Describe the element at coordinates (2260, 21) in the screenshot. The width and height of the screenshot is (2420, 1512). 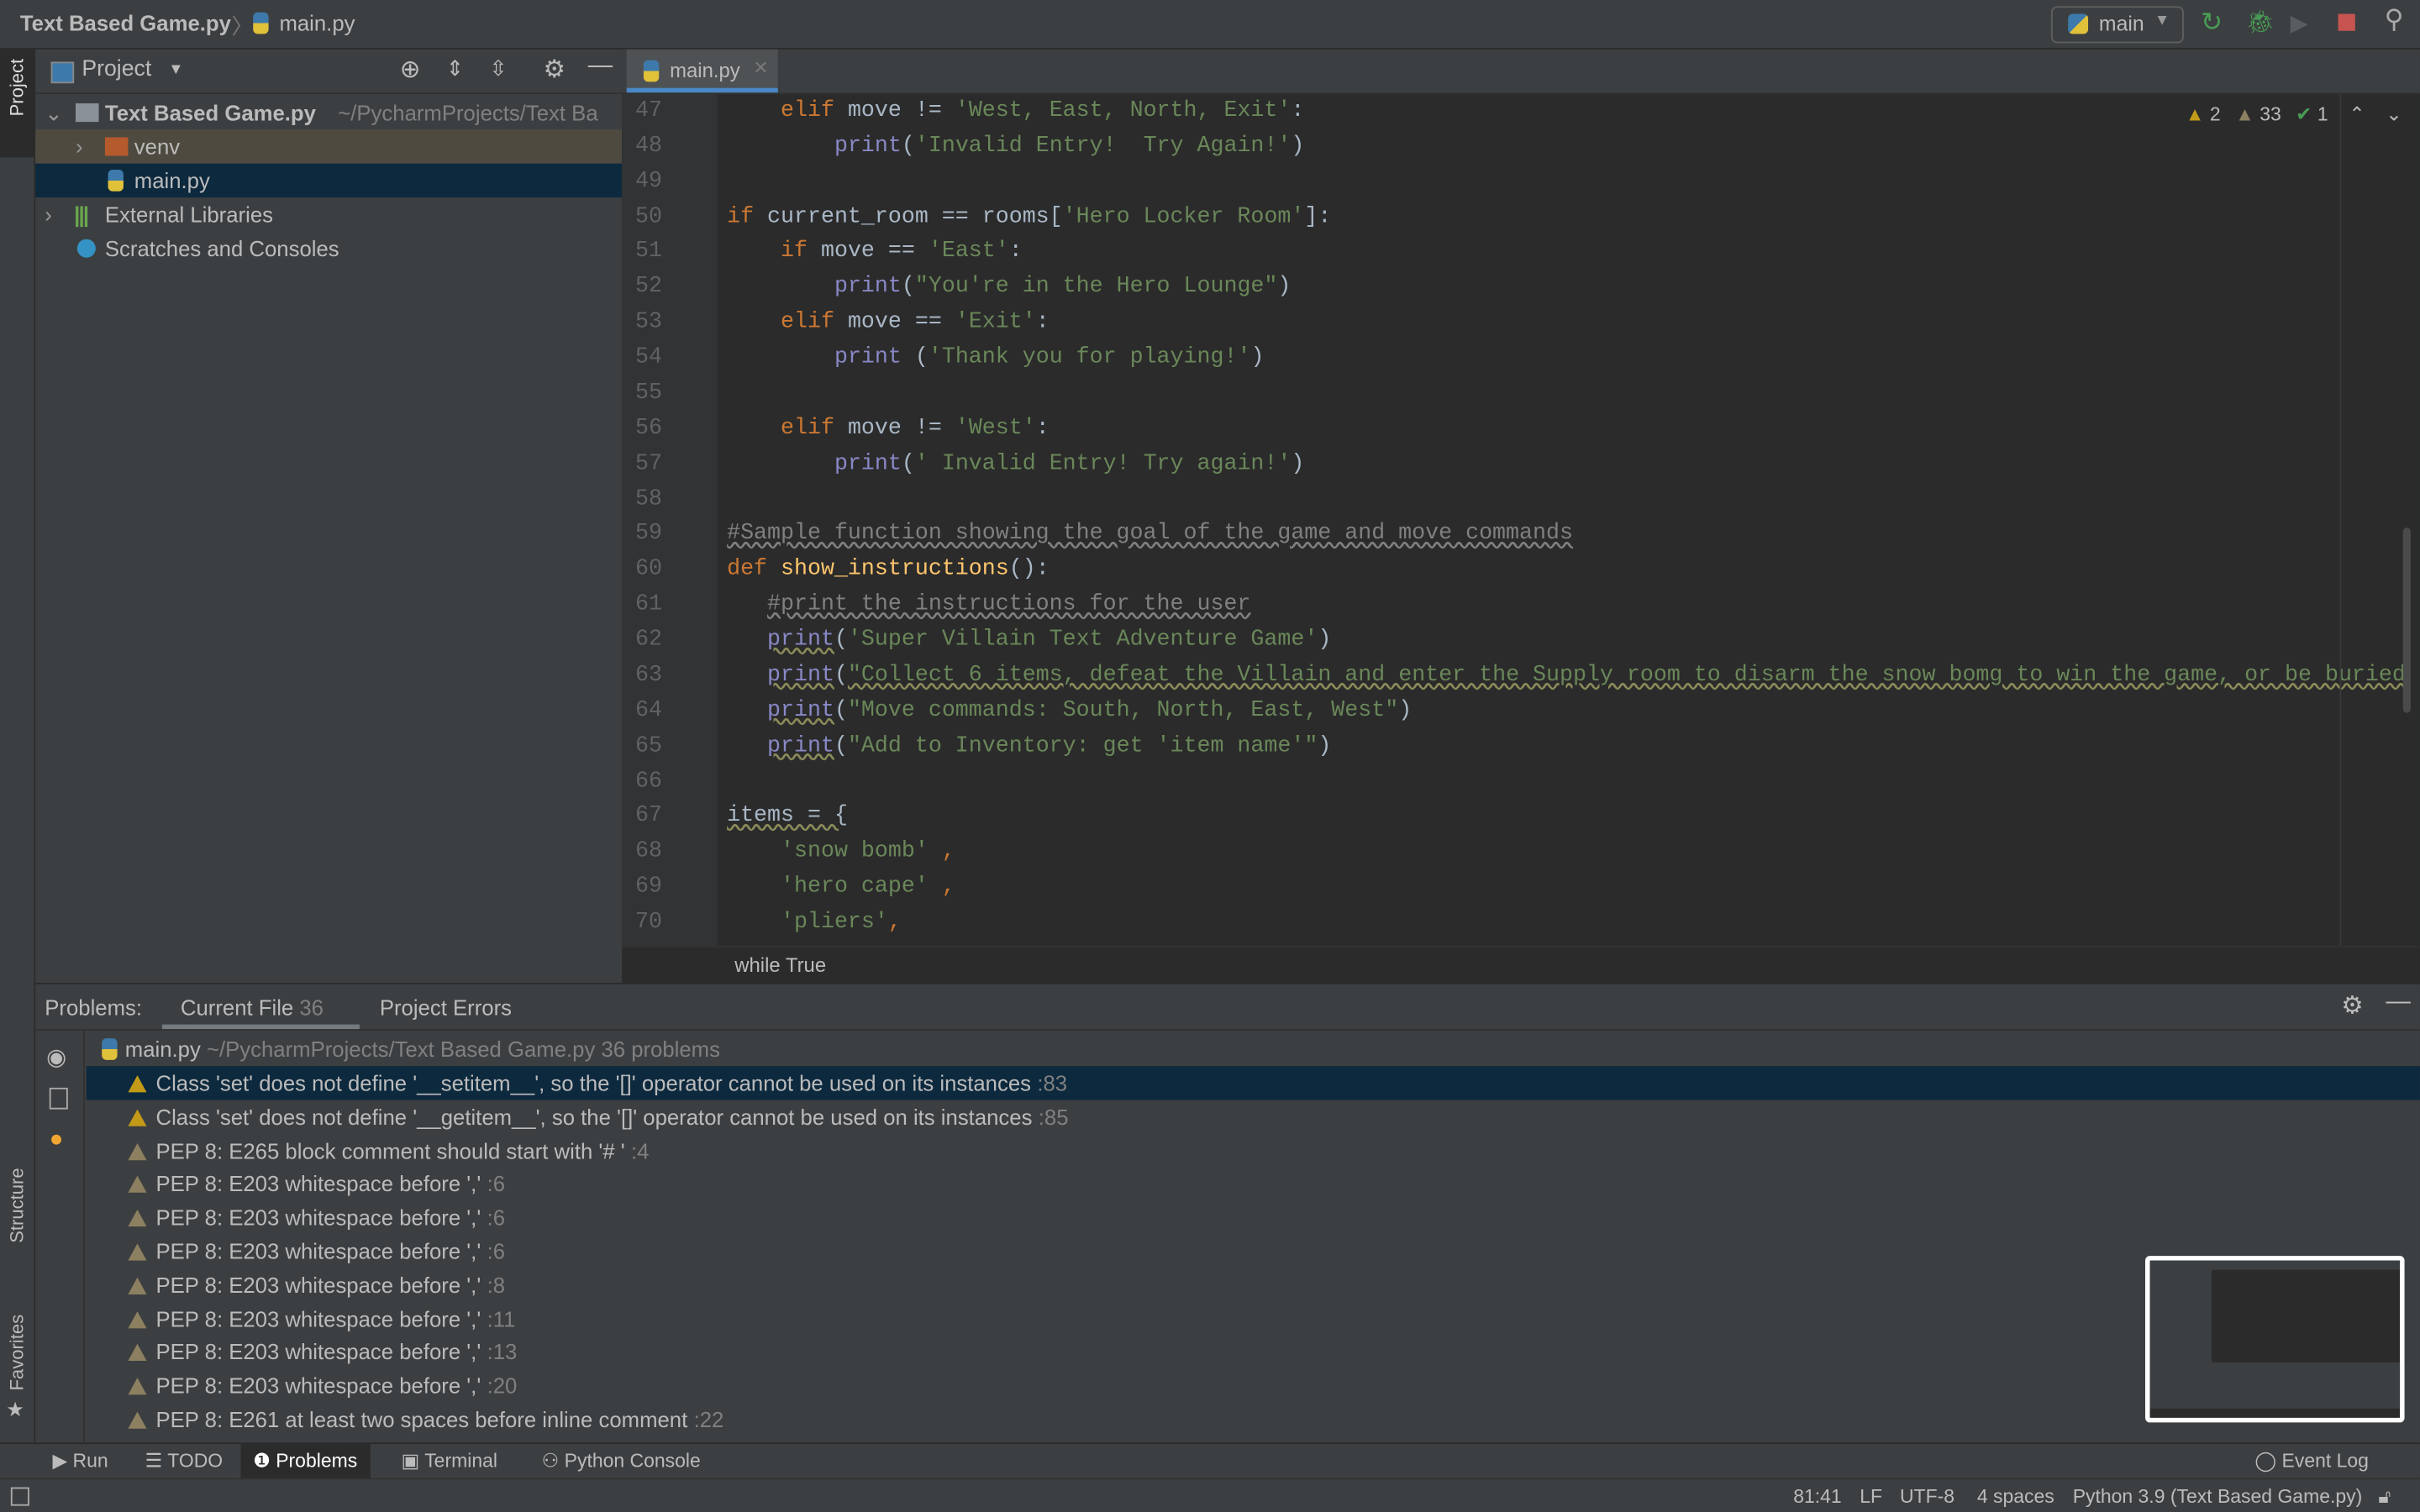
I see `debug-icon: 🐞︎` at that location.